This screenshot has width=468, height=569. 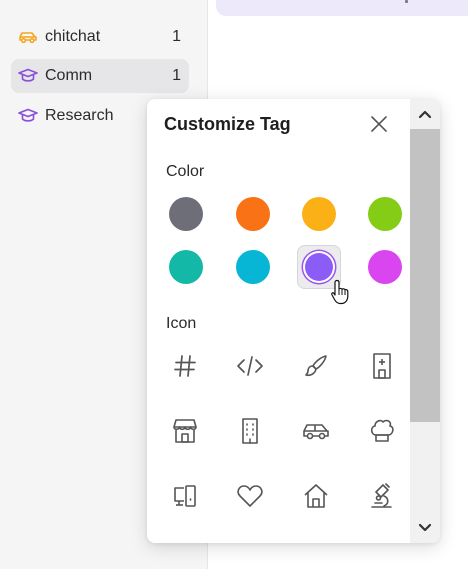 I want to click on color-swatch-cyan, so click(x=253, y=267).